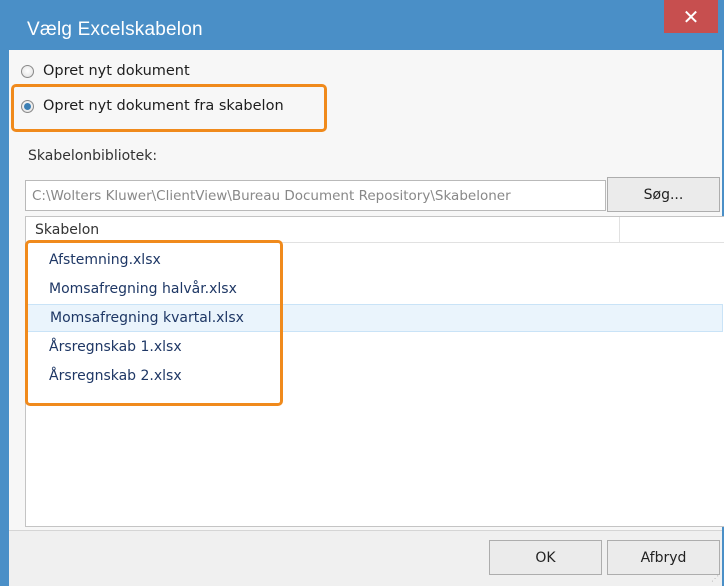  Describe the element at coordinates (663, 557) in the screenshot. I see `cancel-button: Afbryd` at that location.